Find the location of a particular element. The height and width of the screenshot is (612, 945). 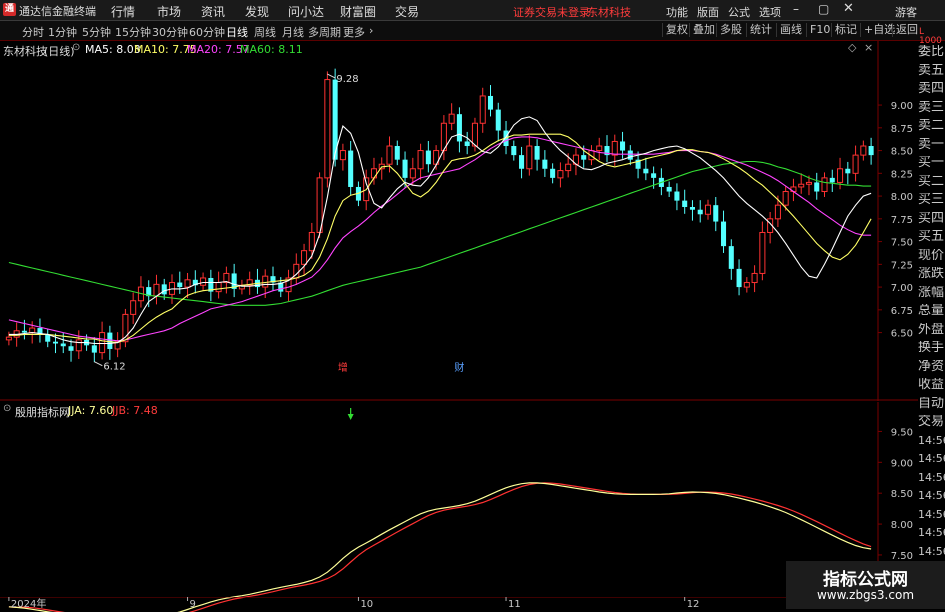

user-guest: 游客 is located at coordinates (906, 12).